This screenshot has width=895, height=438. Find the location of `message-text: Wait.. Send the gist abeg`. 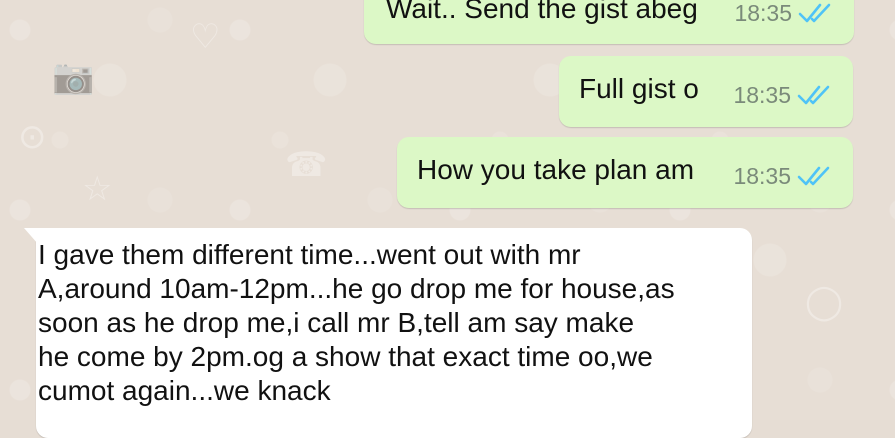

message-text: Wait.. Send the gist abeg is located at coordinates (542, 12).